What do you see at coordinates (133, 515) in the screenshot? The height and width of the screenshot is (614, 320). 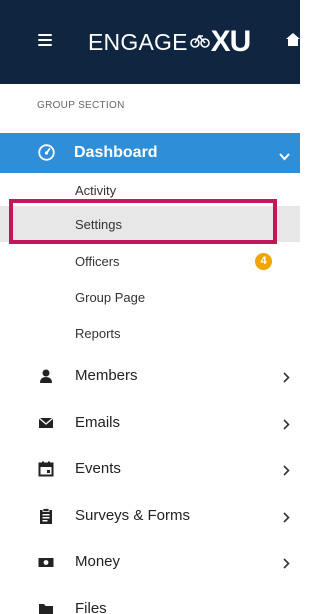 I see `sidebar-item-label: Surveys & Forms` at bounding box center [133, 515].